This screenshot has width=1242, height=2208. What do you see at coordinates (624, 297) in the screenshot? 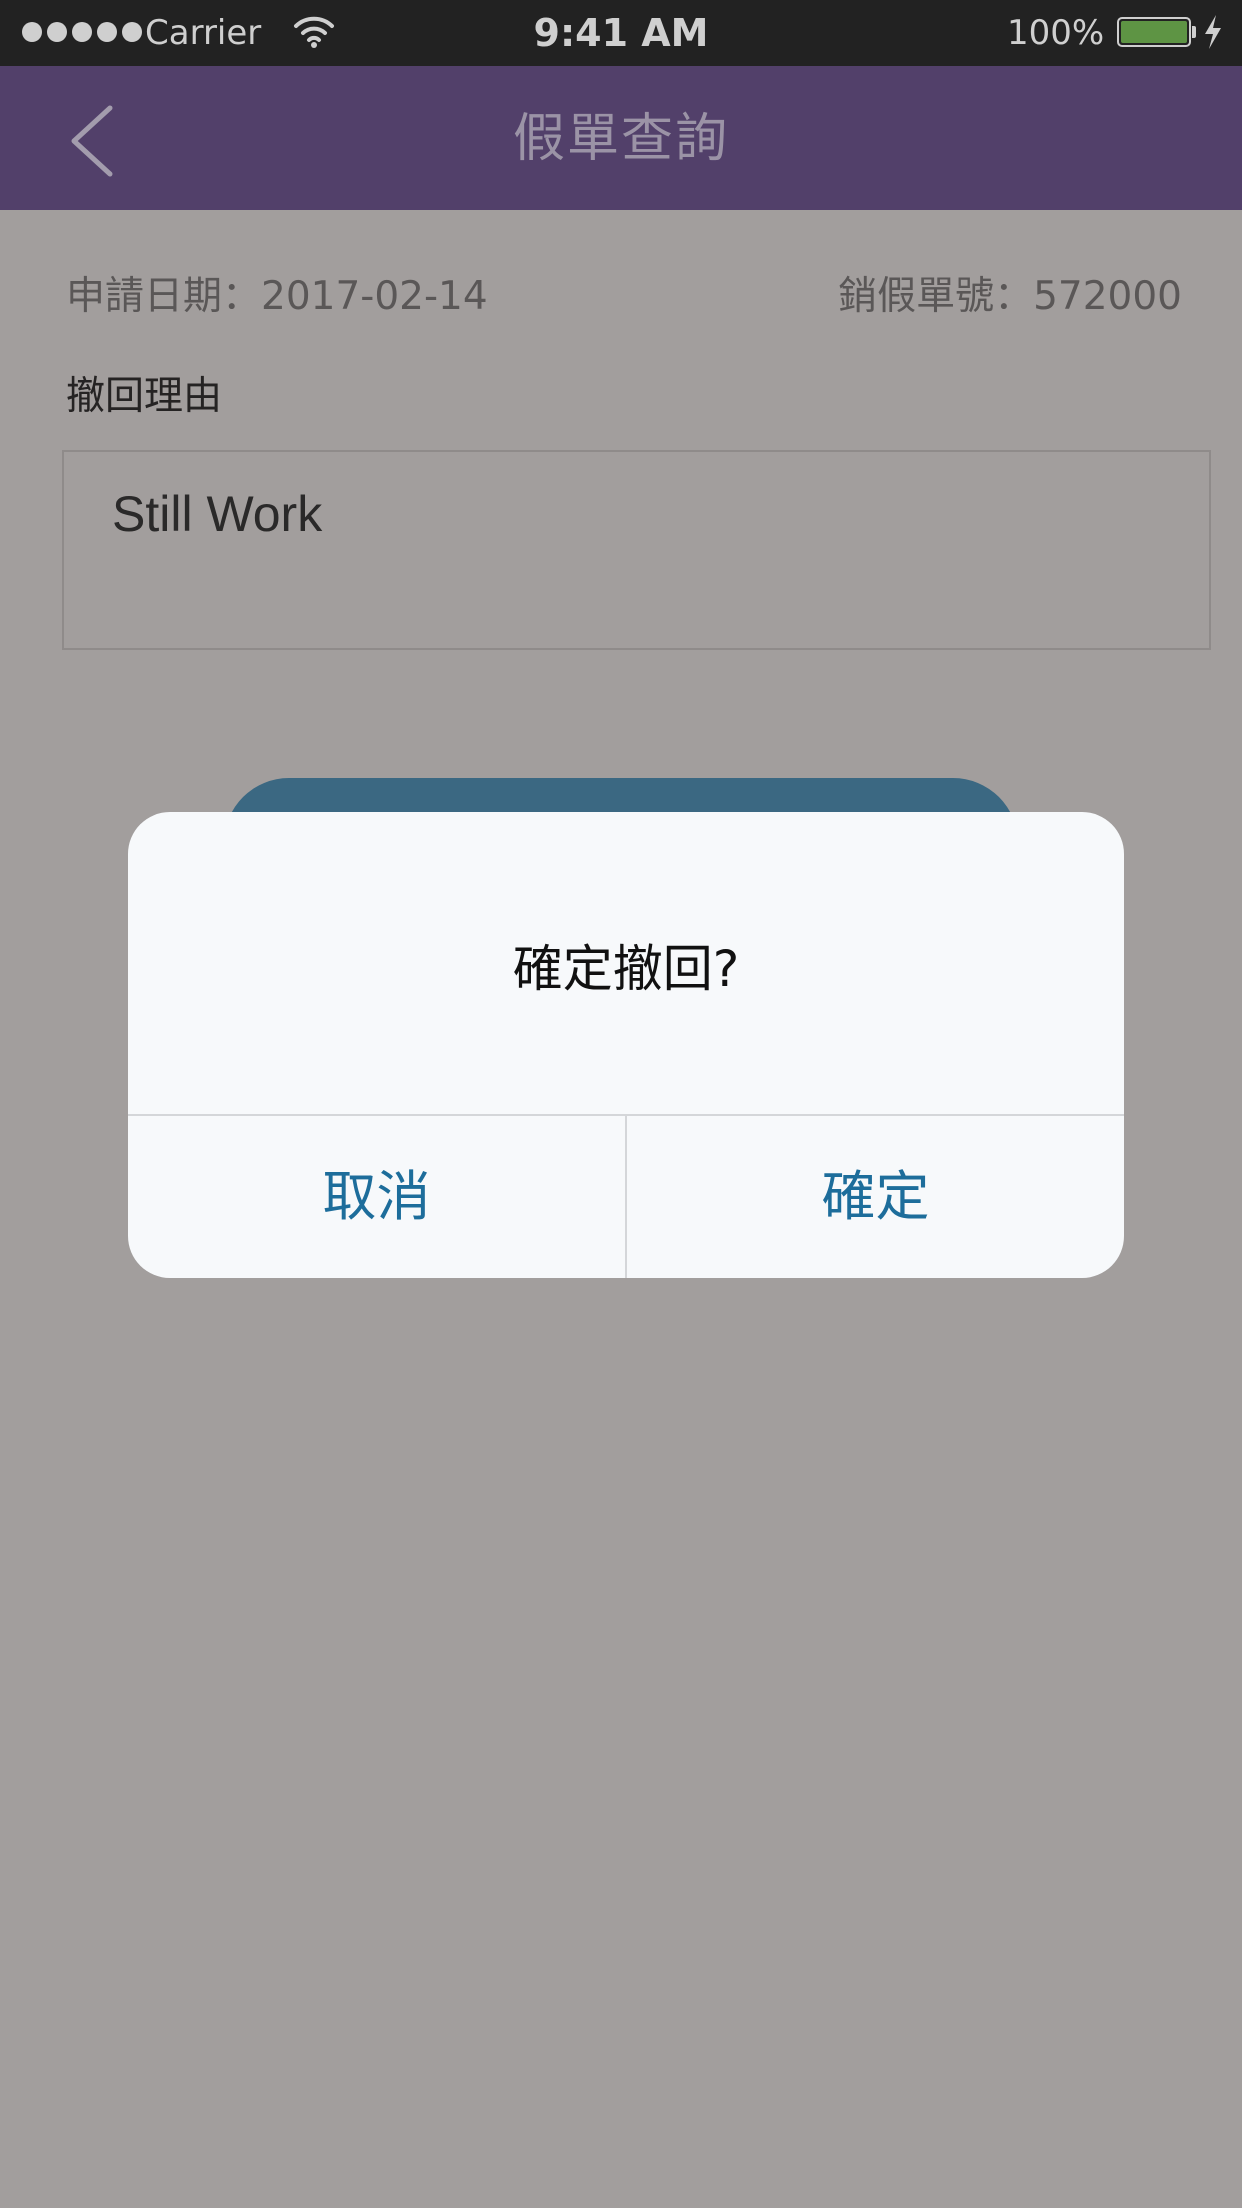
I see `info-row: 申請日期：2017-02-14 銷假單號：572000` at bounding box center [624, 297].